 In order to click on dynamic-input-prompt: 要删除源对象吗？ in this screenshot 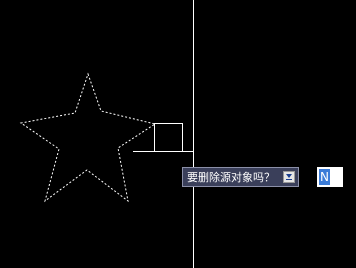, I will do `click(240, 177)`.